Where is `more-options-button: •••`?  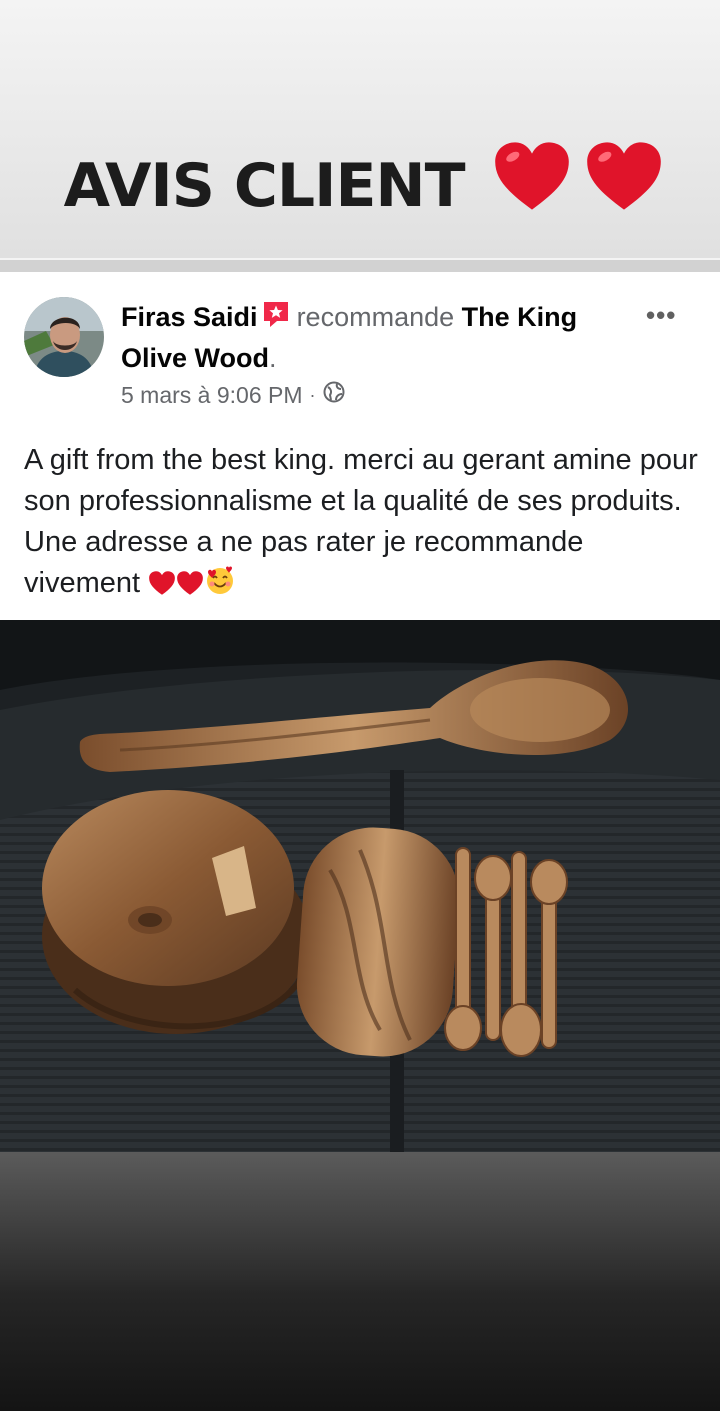 more-options-button: ••• is located at coordinates (666, 315).